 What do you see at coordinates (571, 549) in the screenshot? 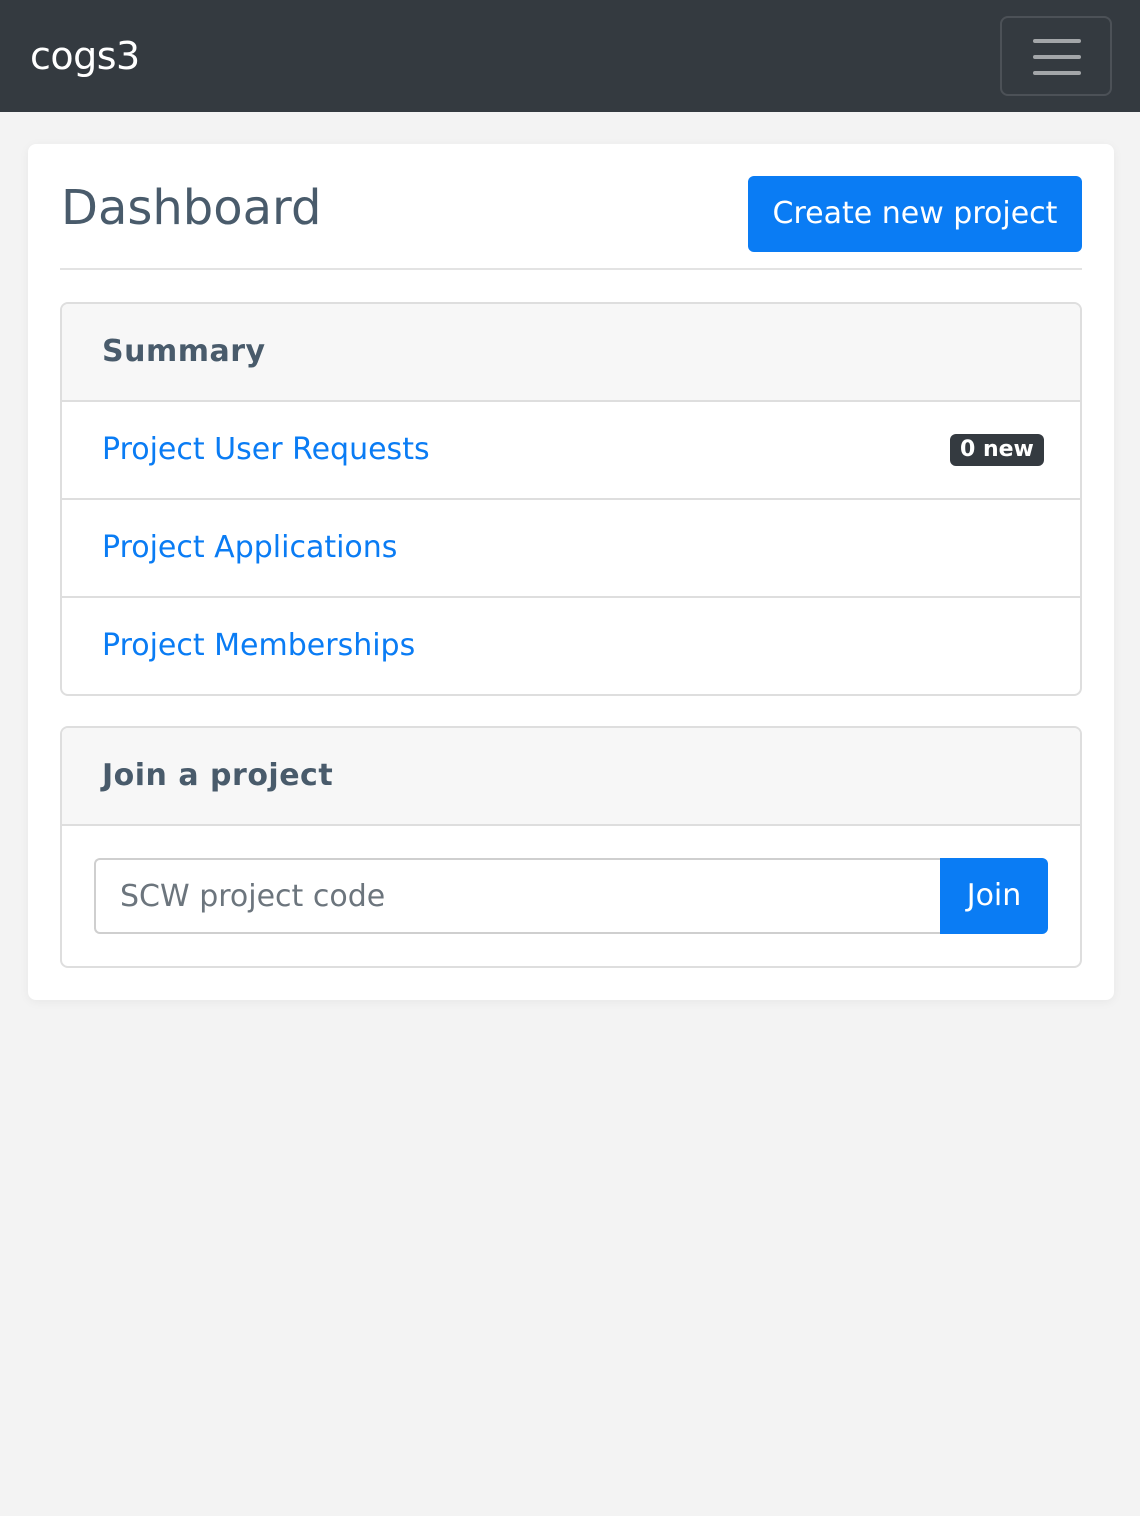
I see `list-item-project-applications: Project Applications` at bounding box center [571, 549].